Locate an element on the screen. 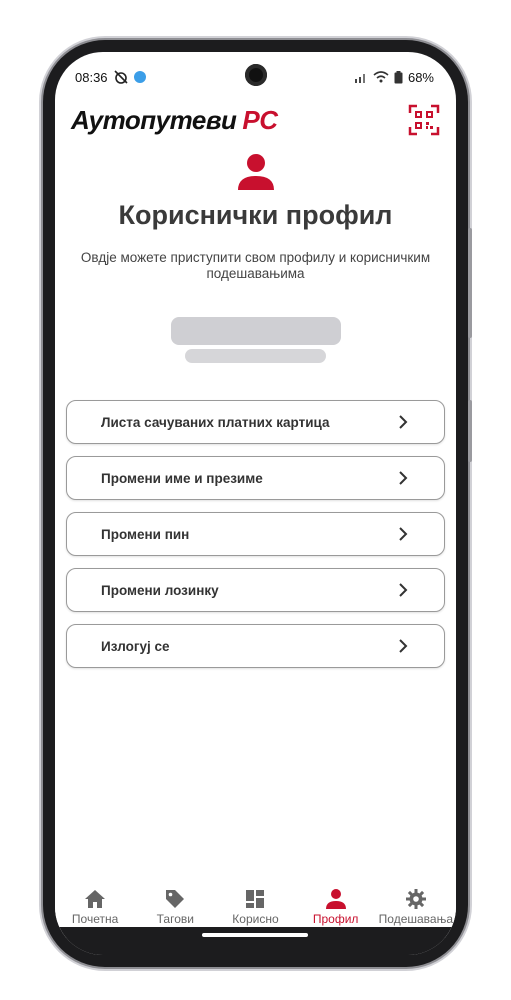 The image size is (511, 1000). notification-icon is located at coordinates (139, 77).